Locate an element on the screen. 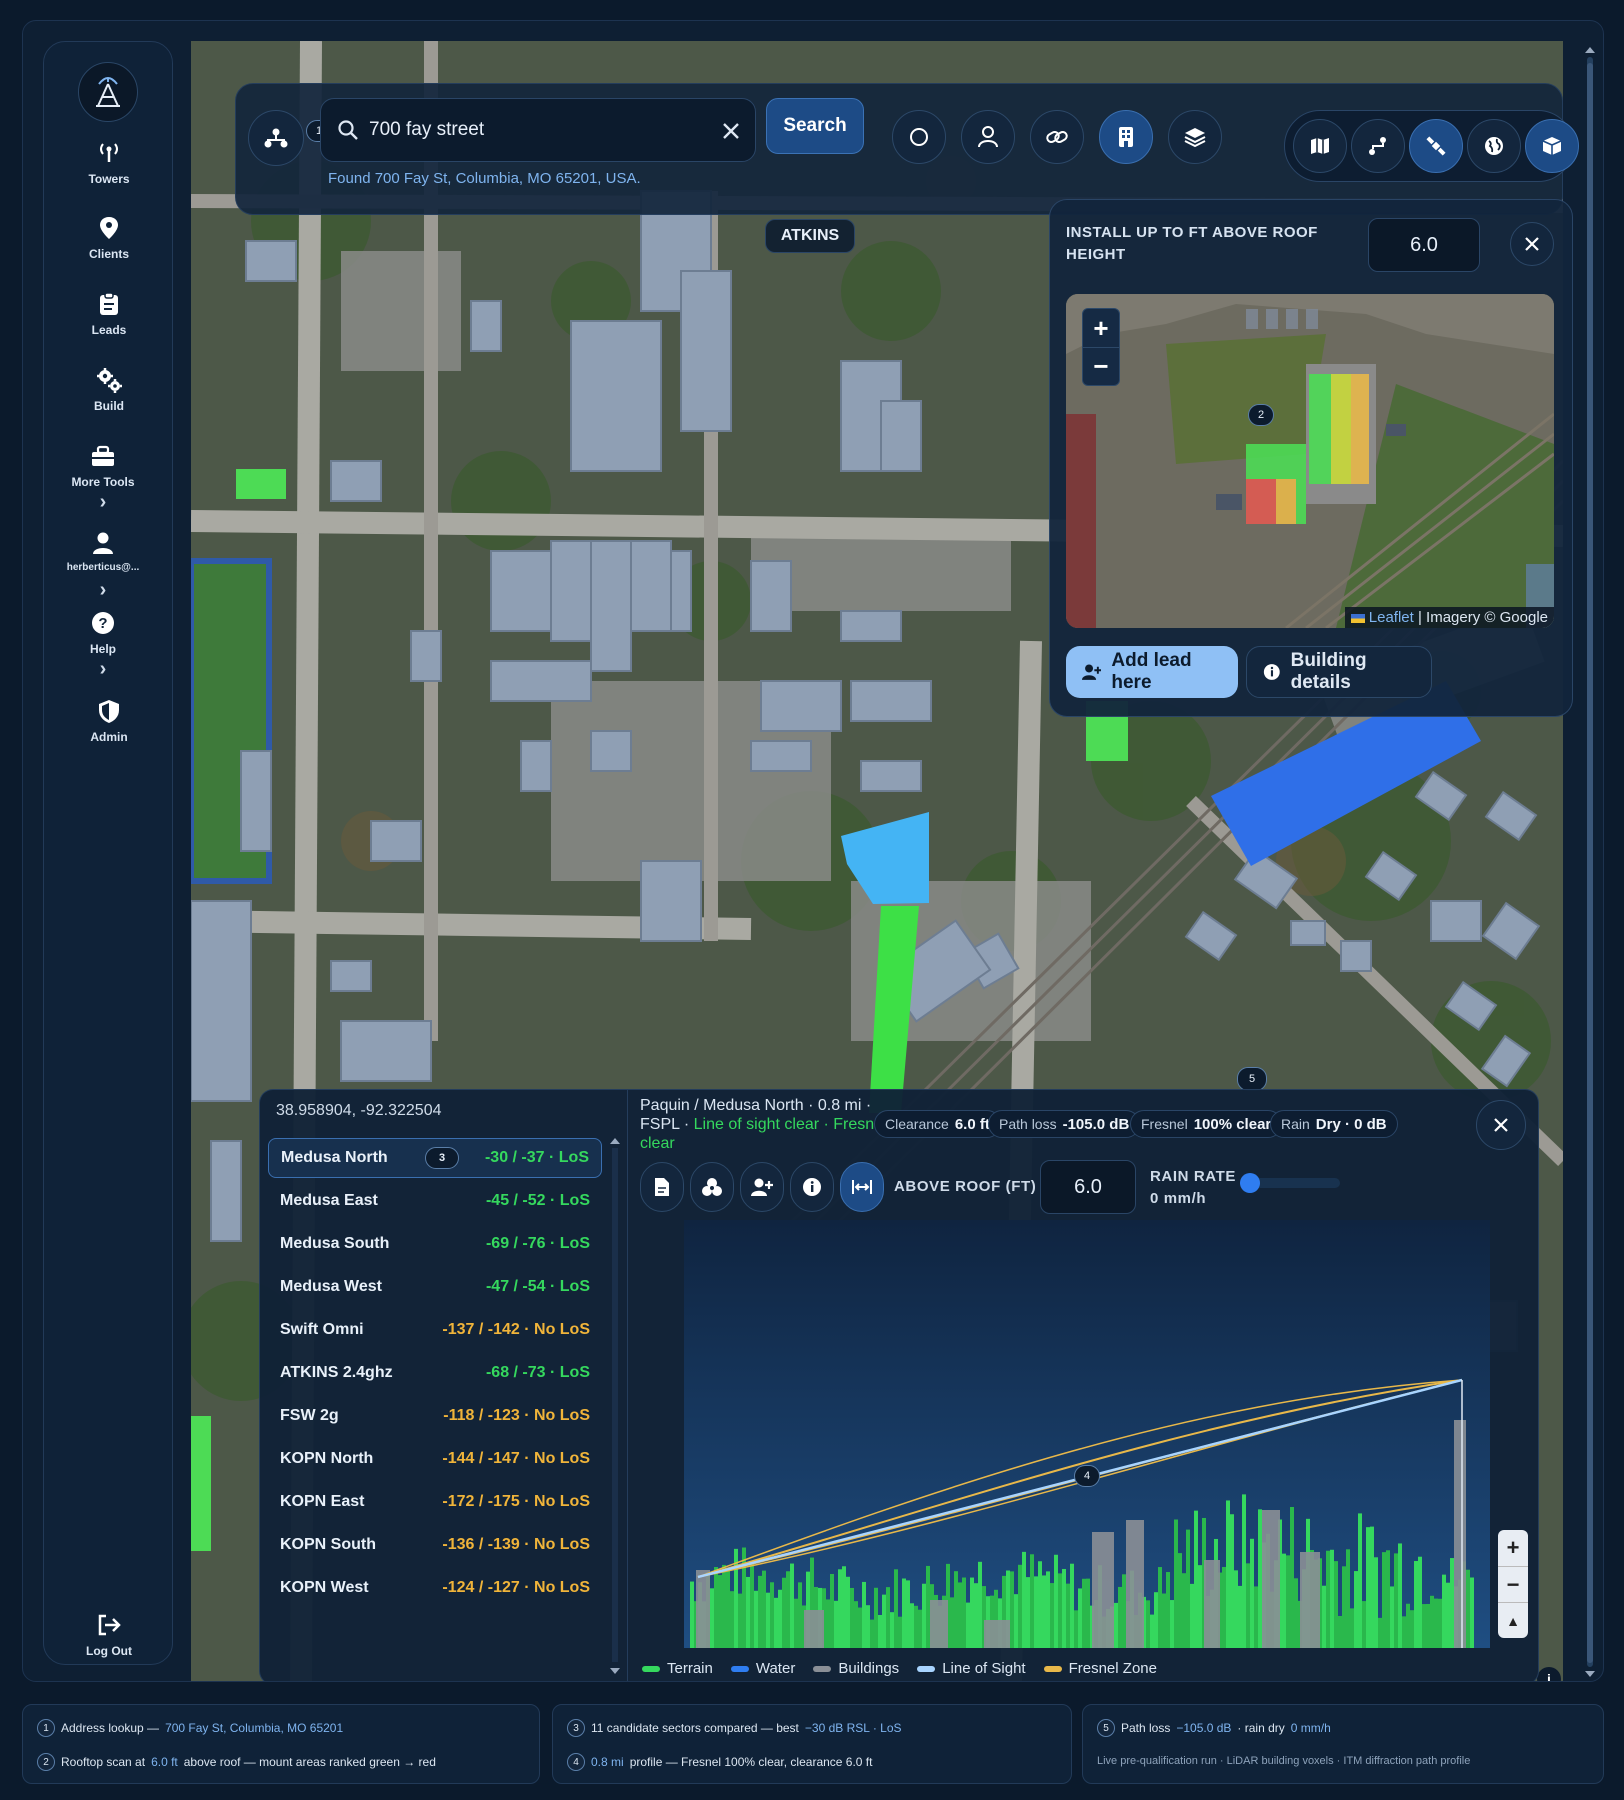  sector-row: Medusa South -69 / -76 · LoS is located at coordinates (435, 1244).